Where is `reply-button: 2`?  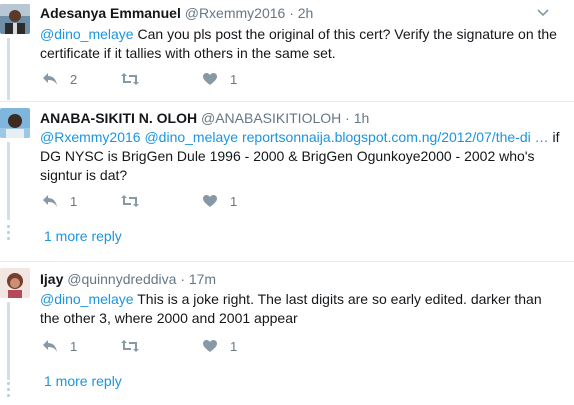 reply-button: 2 is located at coordinates (59, 79).